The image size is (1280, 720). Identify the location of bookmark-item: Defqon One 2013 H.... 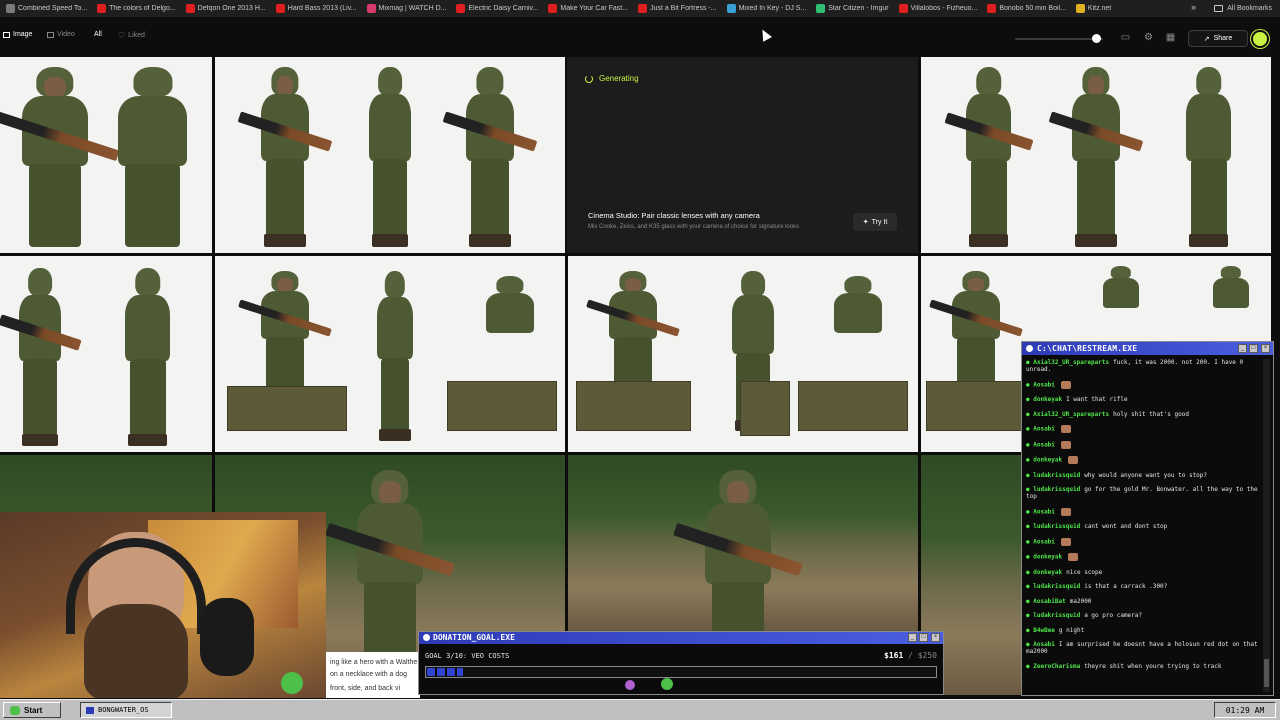
(225, 8).